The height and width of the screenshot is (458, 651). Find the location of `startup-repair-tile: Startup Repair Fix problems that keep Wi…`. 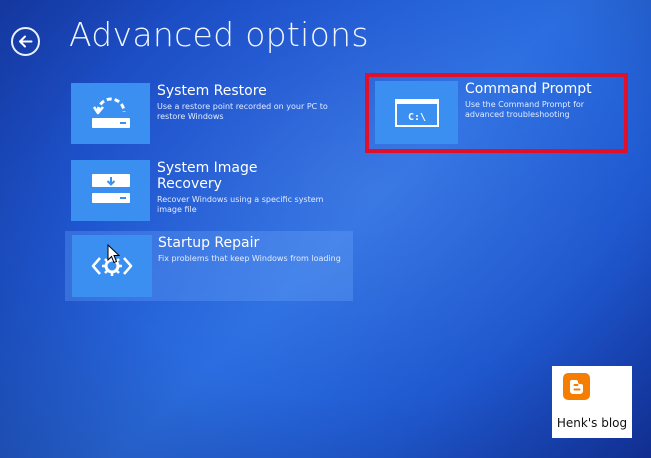

startup-repair-tile: Startup Repair Fix problems that keep Wi… is located at coordinates (209, 266).